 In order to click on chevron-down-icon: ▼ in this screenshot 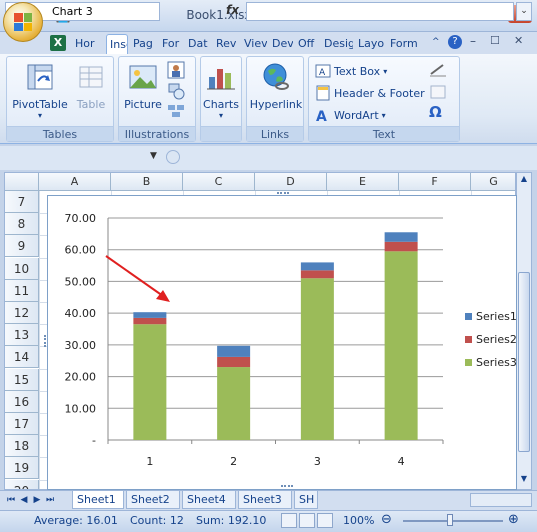, I will do `click(153, 156)`.